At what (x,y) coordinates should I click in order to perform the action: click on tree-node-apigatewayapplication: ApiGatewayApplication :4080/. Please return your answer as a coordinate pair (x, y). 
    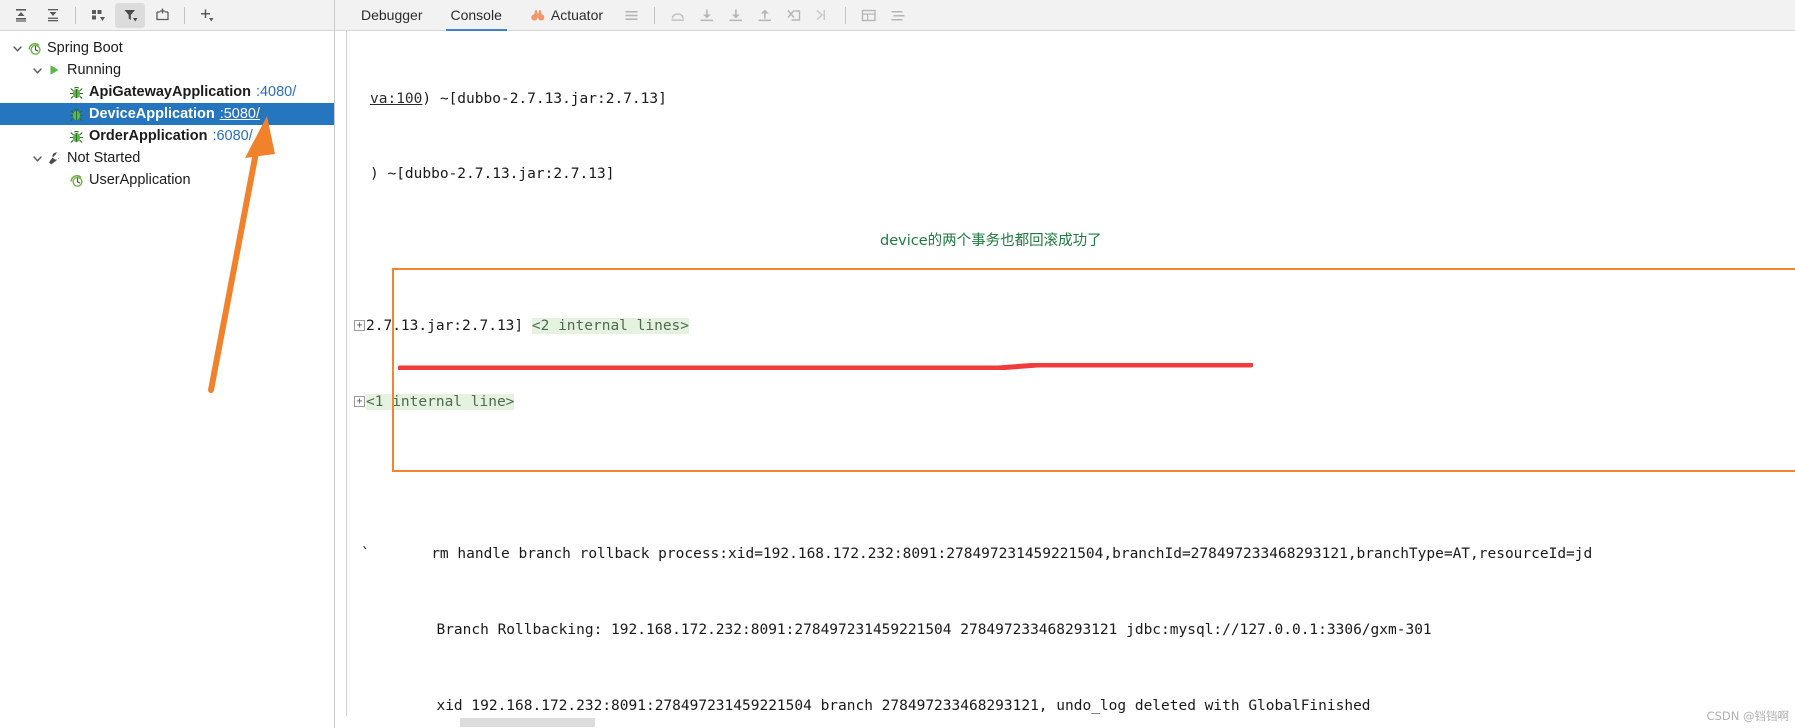
    Looking at the image, I should click on (167, 92).